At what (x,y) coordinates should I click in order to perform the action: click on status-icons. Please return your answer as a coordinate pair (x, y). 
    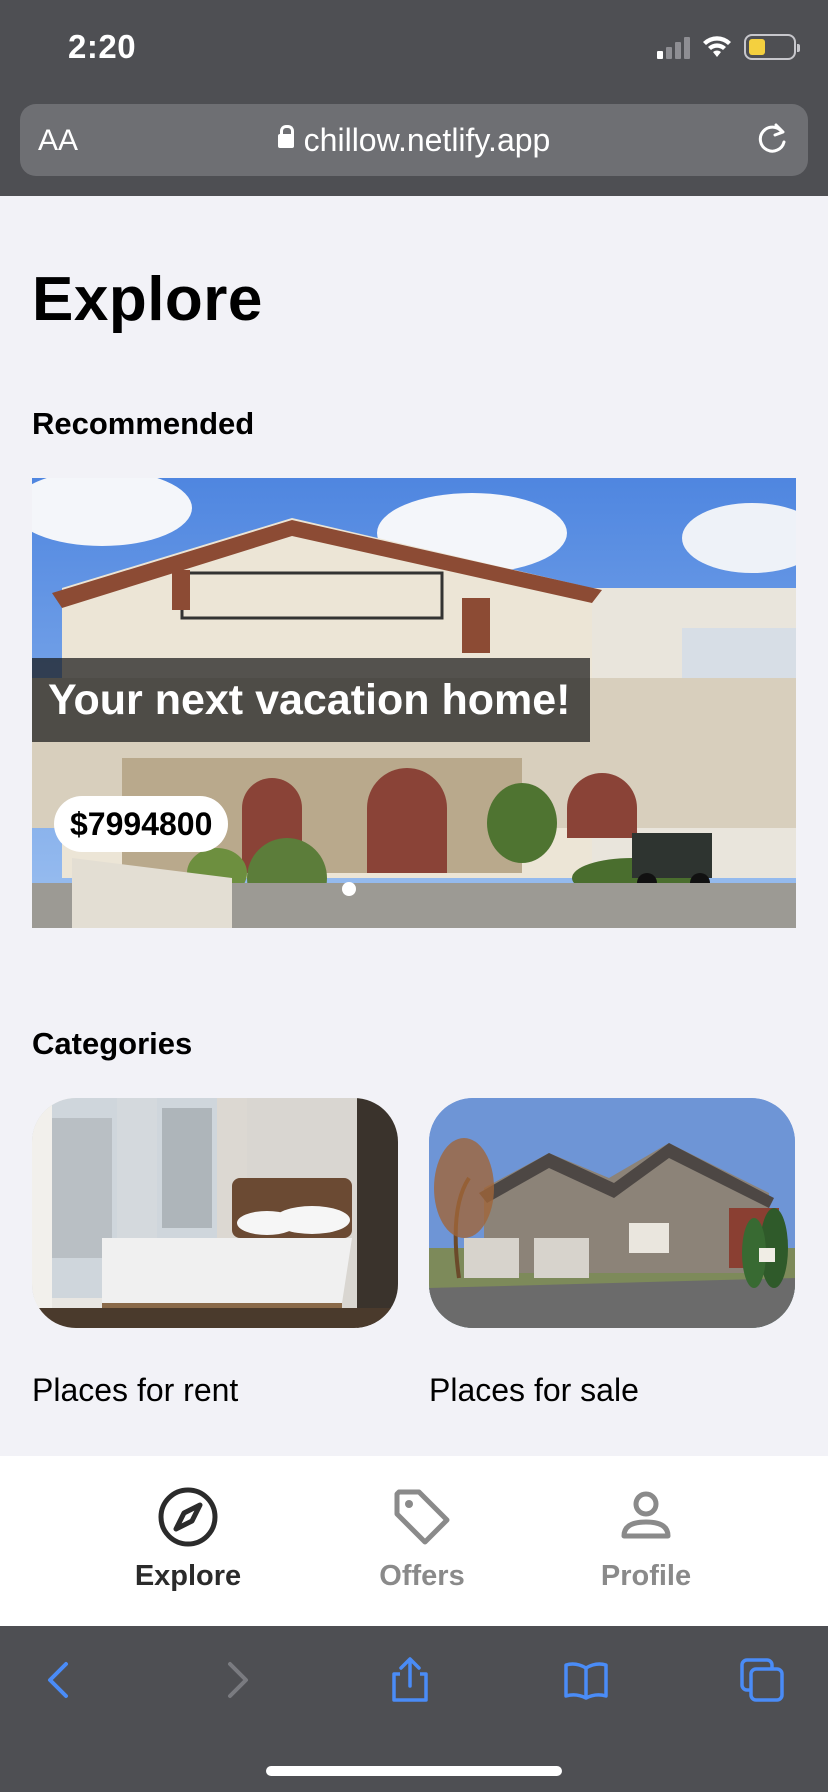
    Looking at the image, I should click on (728, 47).